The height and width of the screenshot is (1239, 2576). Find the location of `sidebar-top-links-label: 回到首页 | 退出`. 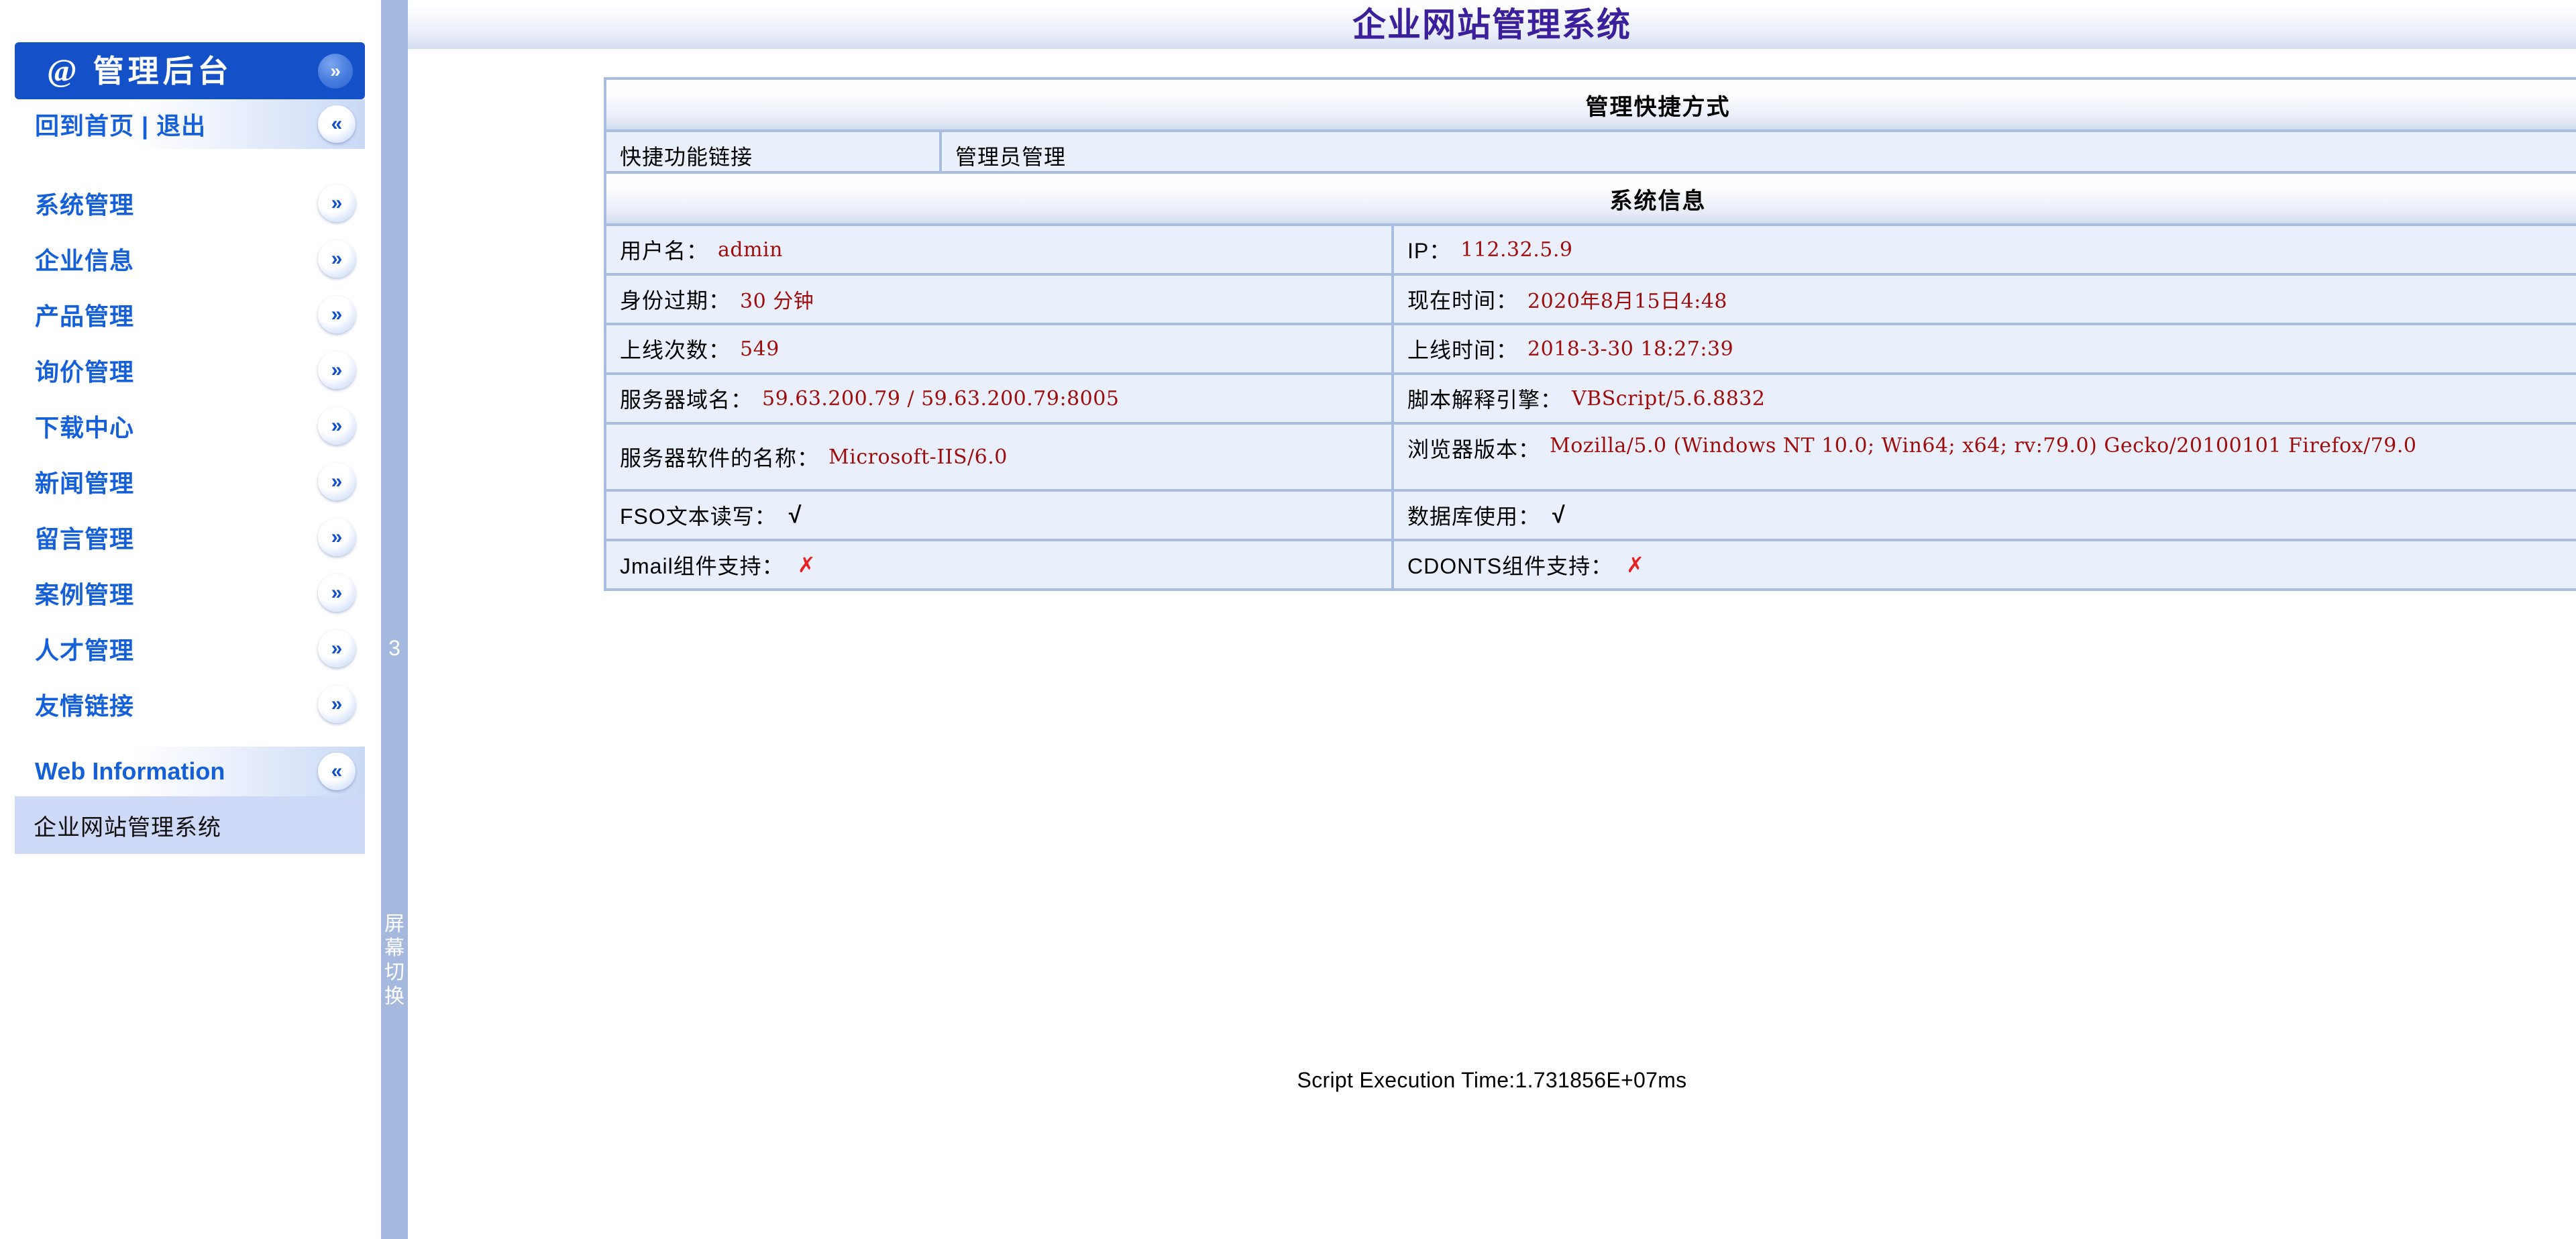

sidebar-top-links-label: 回到首页 | 退出 is located at coordinates (120, 124).